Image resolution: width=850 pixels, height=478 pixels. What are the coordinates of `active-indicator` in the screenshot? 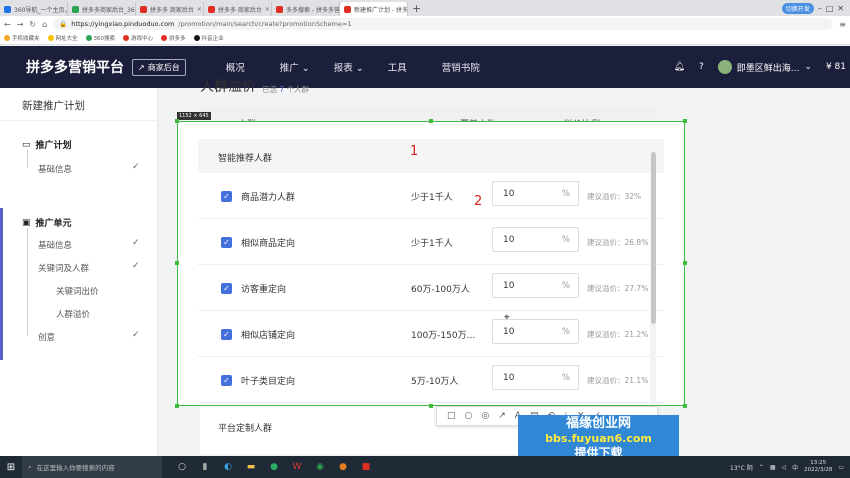 It's located at (1, 284).